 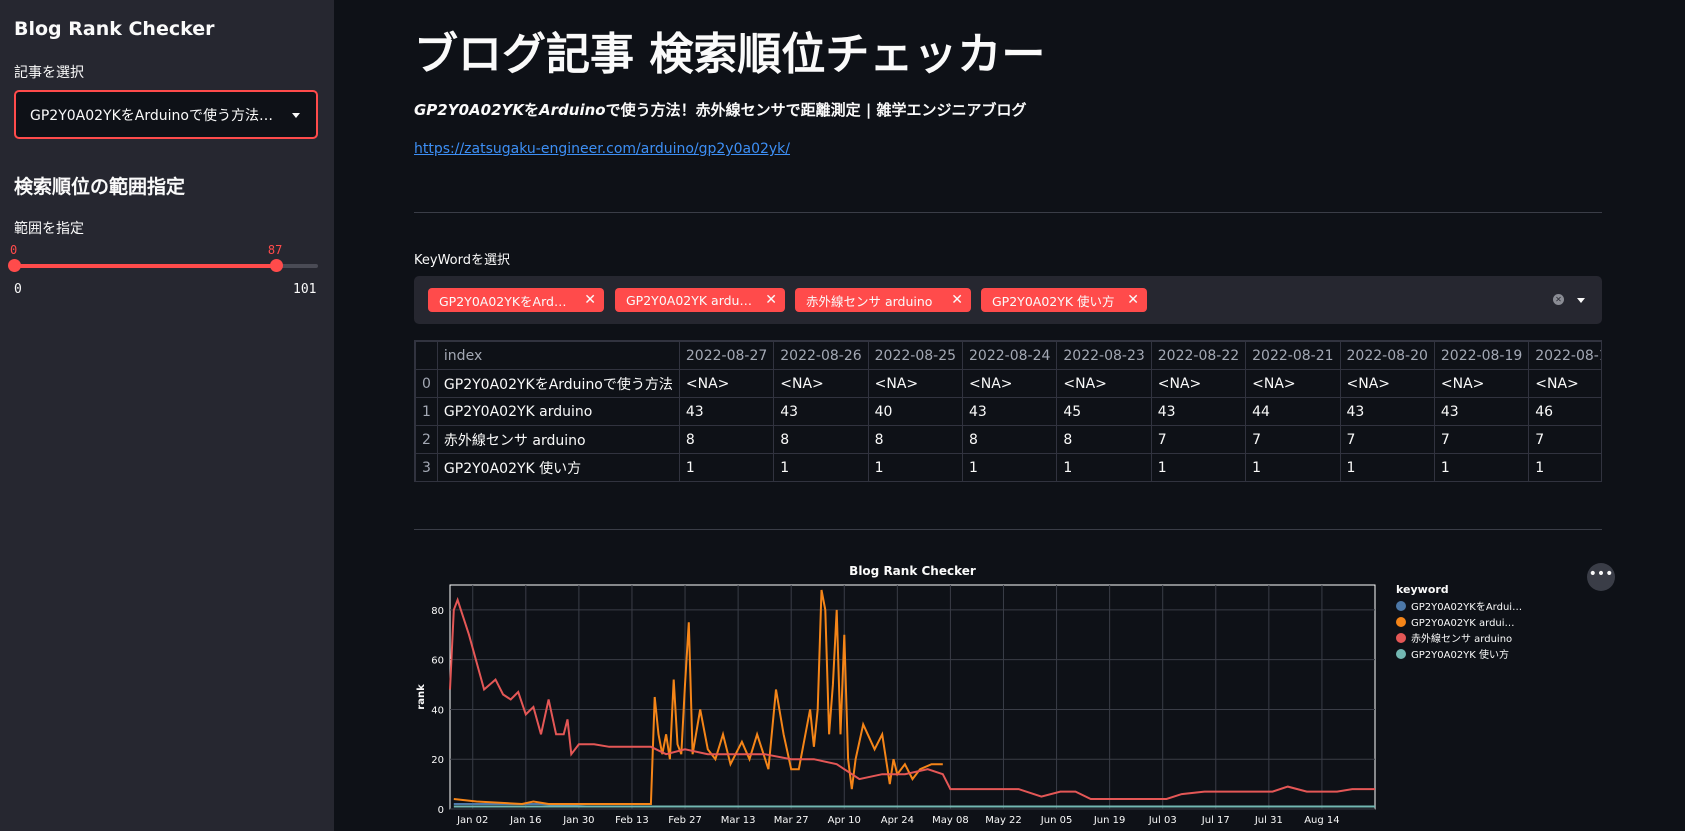 What do you see at coordinates (1056, 820) in the screenshot?
I see `x-tick-label: Jun 05` at bounding box center [1056, 820].